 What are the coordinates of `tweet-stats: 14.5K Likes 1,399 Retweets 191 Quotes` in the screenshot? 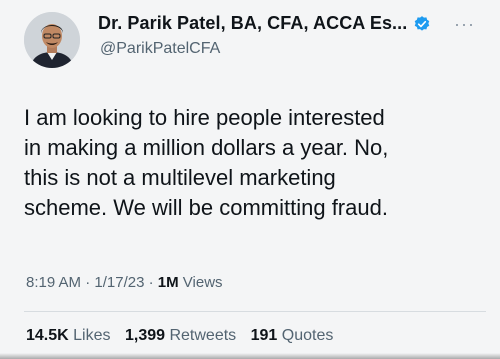 It's located at (184, 336).